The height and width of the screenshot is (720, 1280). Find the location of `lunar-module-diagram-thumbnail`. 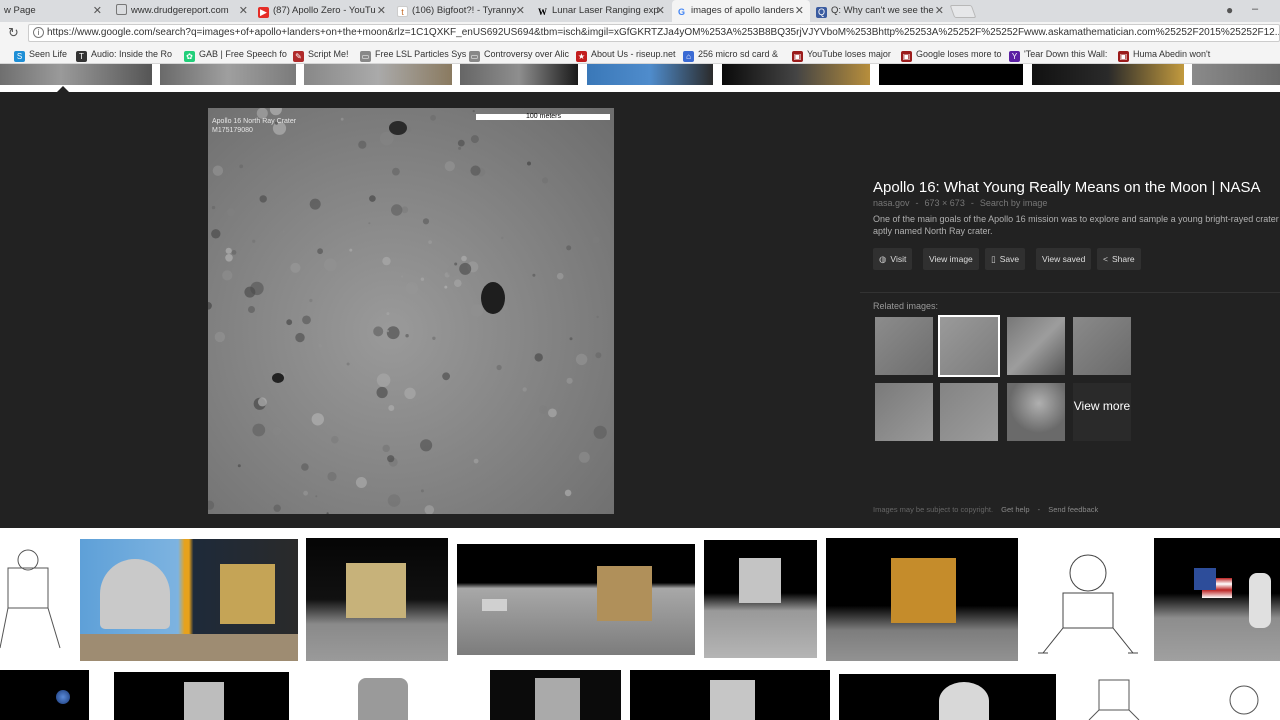

lunar-module-diagram-thumbnail is located at coordinates (1088, 604).